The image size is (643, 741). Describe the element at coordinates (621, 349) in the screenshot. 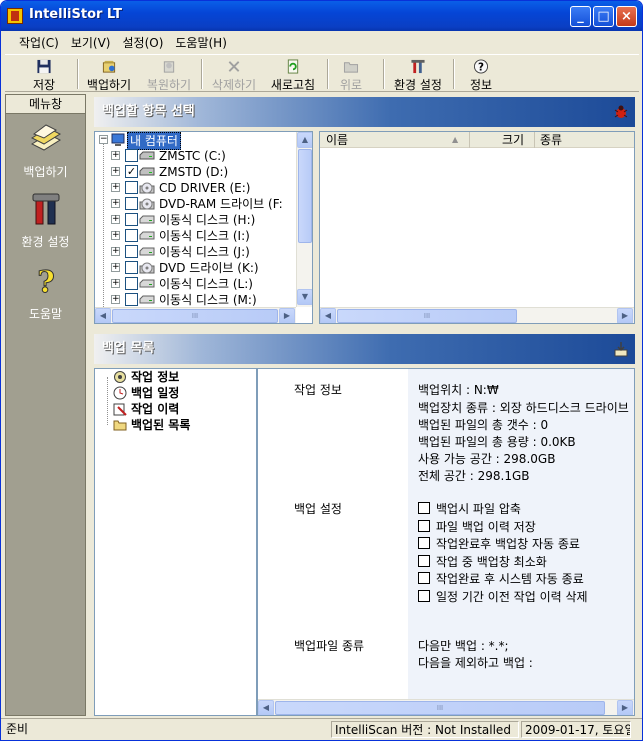

I see `export-icon` at that location.